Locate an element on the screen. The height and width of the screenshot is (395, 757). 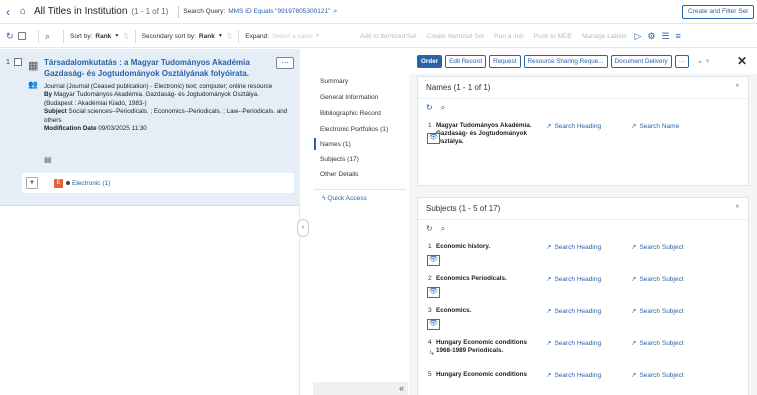
by-label: By is located at coordinates (48, 95).